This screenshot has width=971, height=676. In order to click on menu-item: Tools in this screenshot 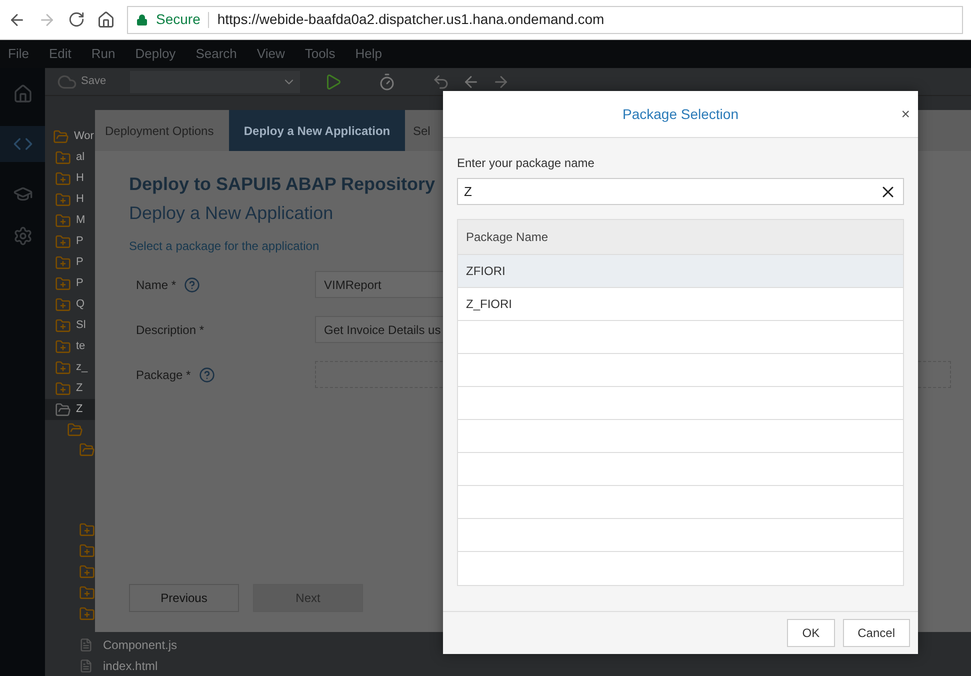, I will do `click(320, 54)`.